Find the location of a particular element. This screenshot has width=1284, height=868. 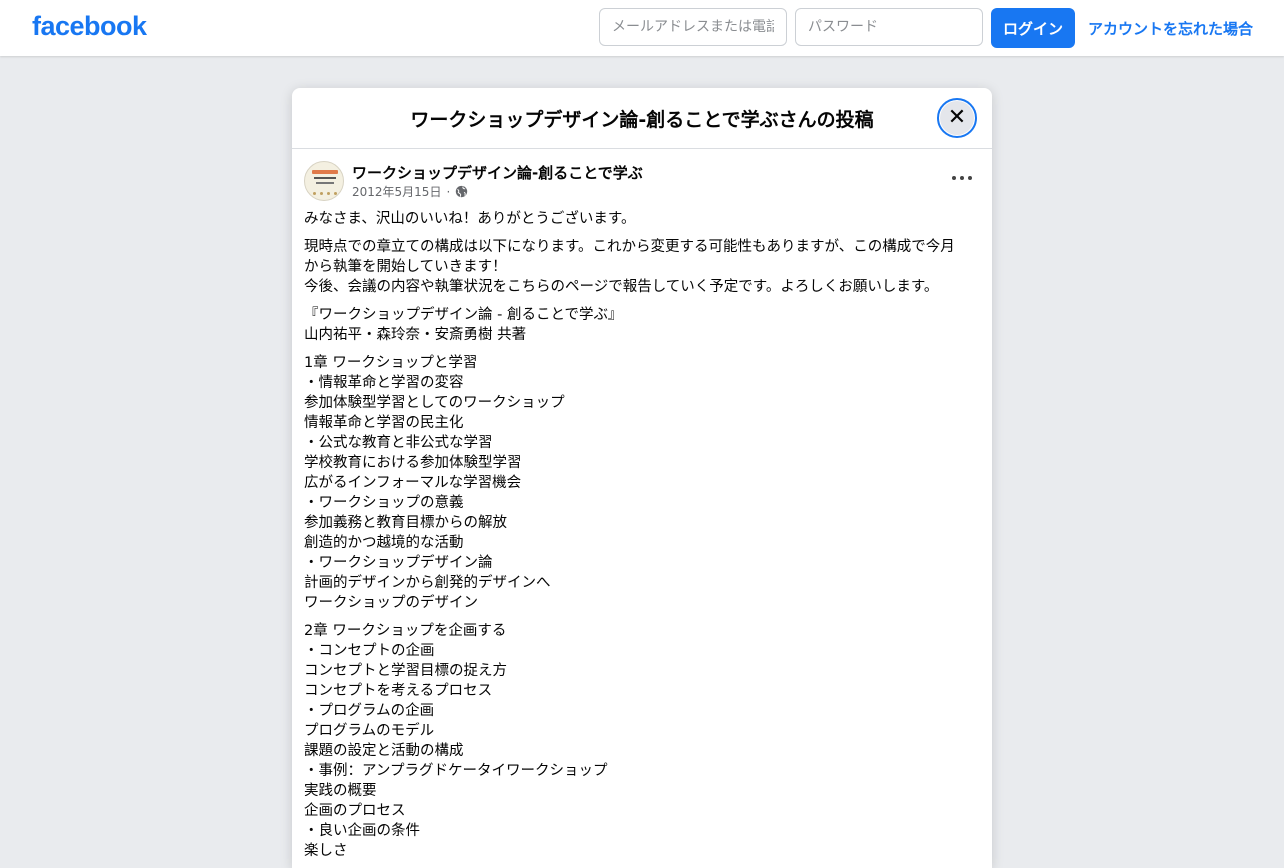

post-text-line: 企画のプロセス is located at coordinates (355, 811).